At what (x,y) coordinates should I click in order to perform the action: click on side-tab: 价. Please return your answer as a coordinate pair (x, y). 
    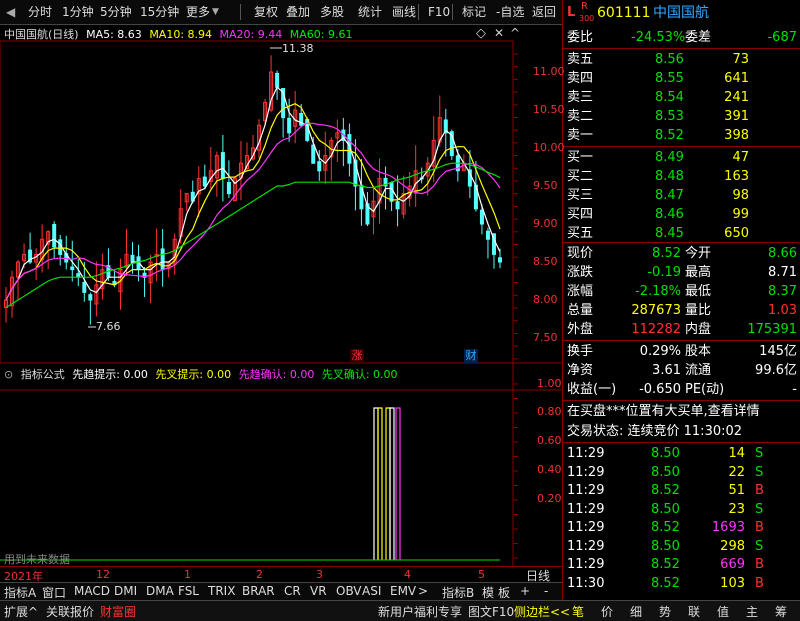
    Looking at the image, I should click on (607, 611).